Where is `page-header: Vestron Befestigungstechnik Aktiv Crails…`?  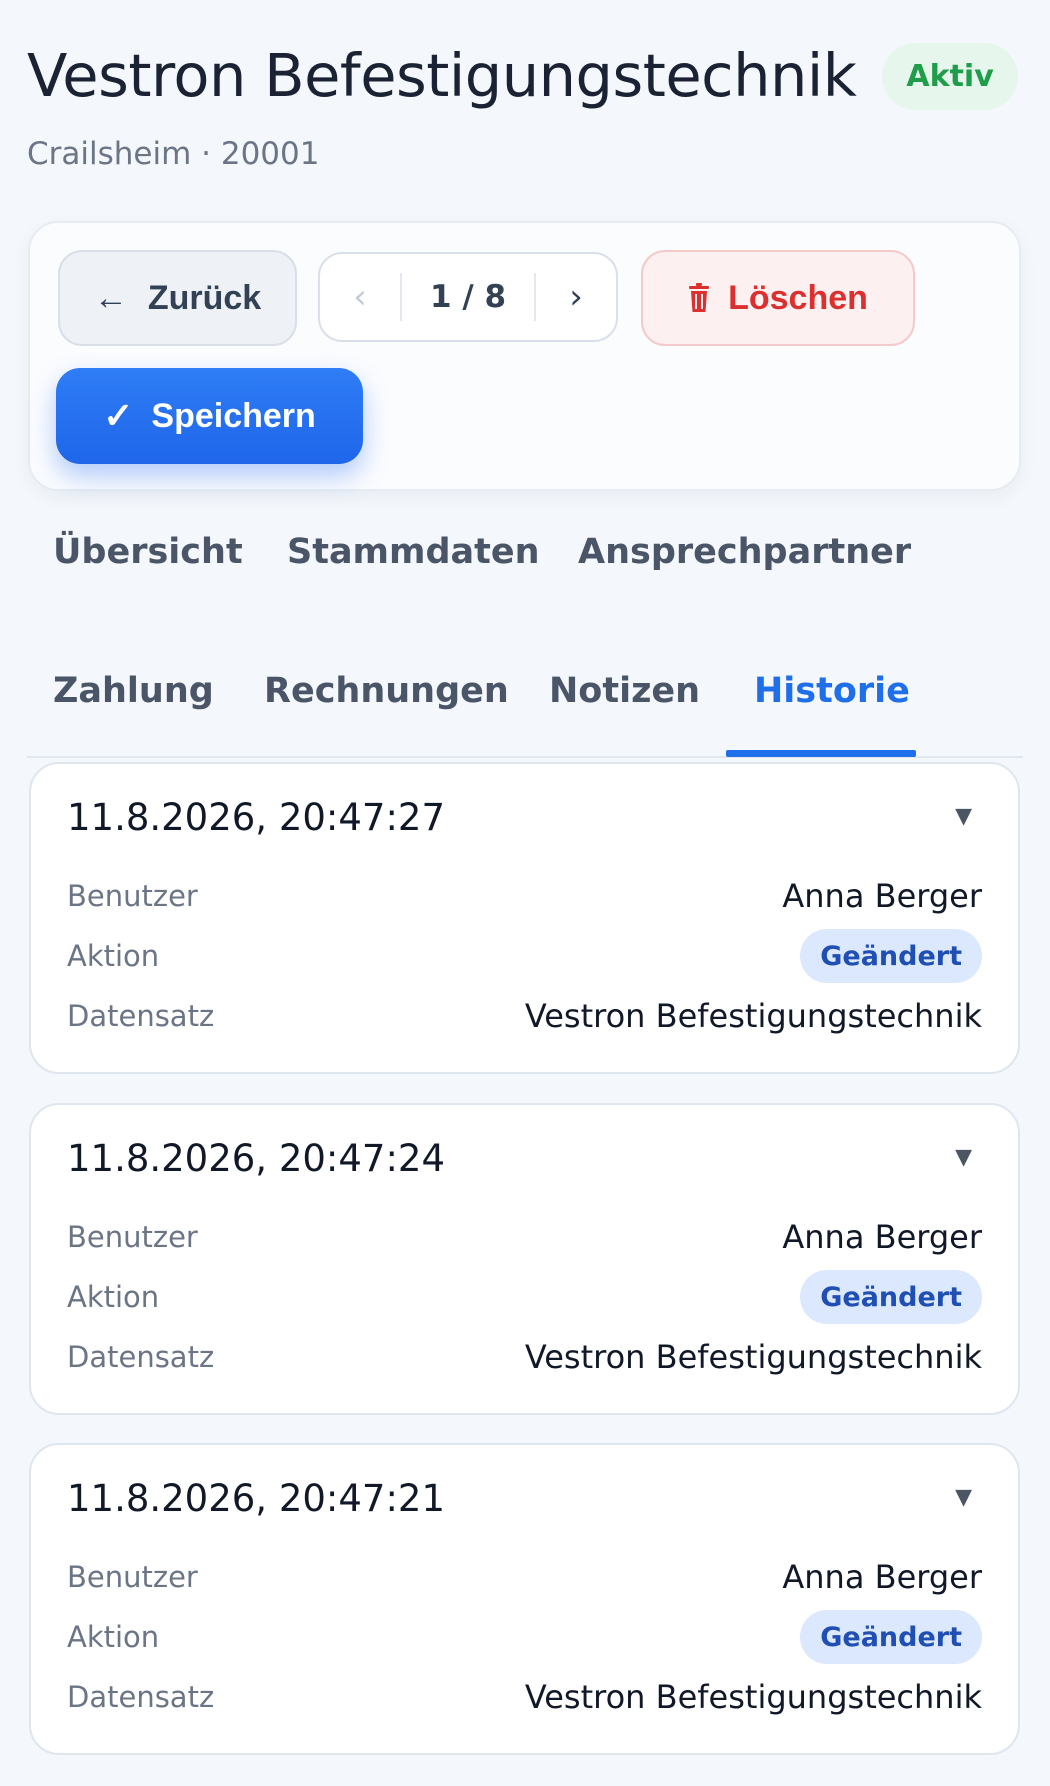 page-header: Vestron Befestigungstechnik Aktiv Crails… is located at coordinates (525, 106).